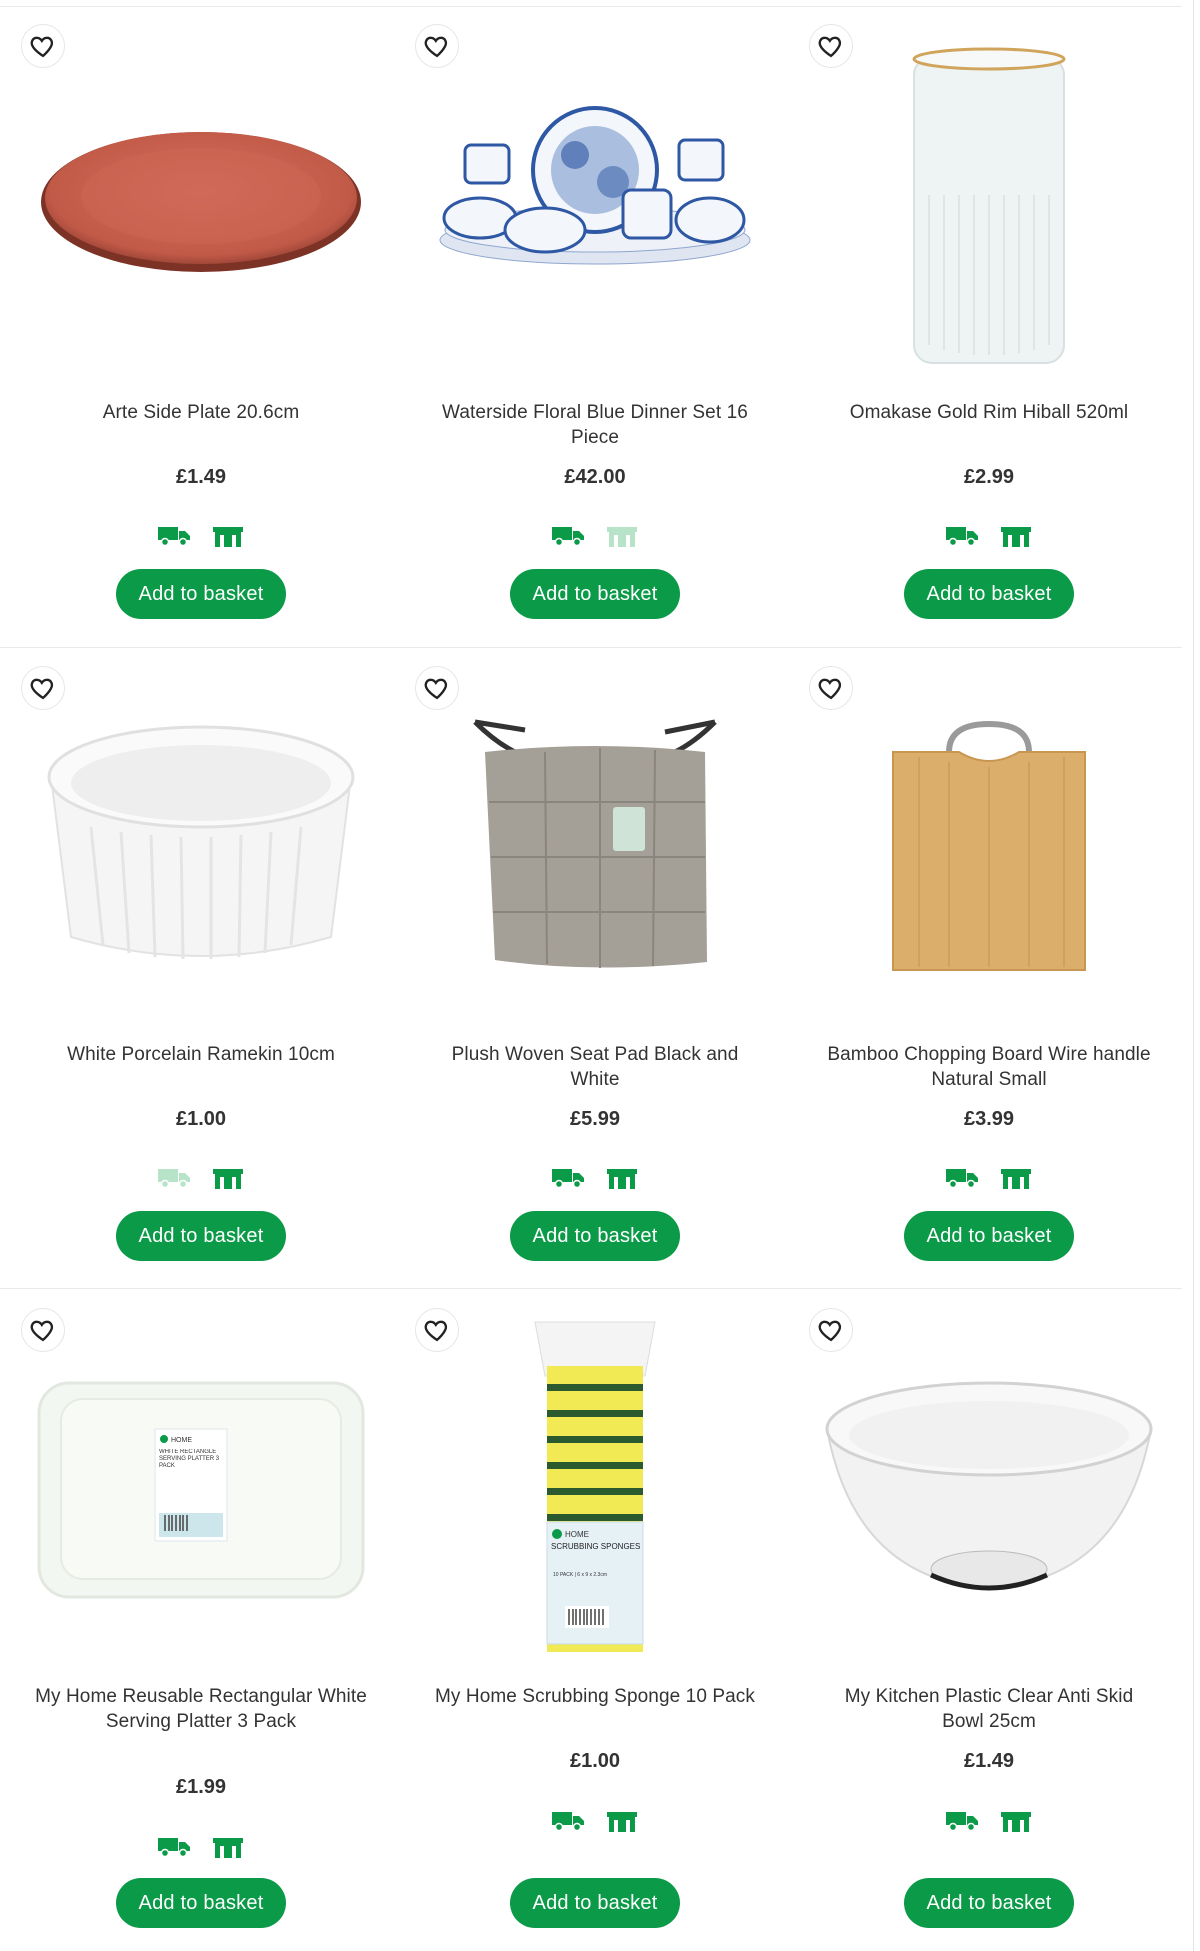 This screenshot has height=1951, width=1200. I want to click on scrollbar-track, so click(1193, 975).